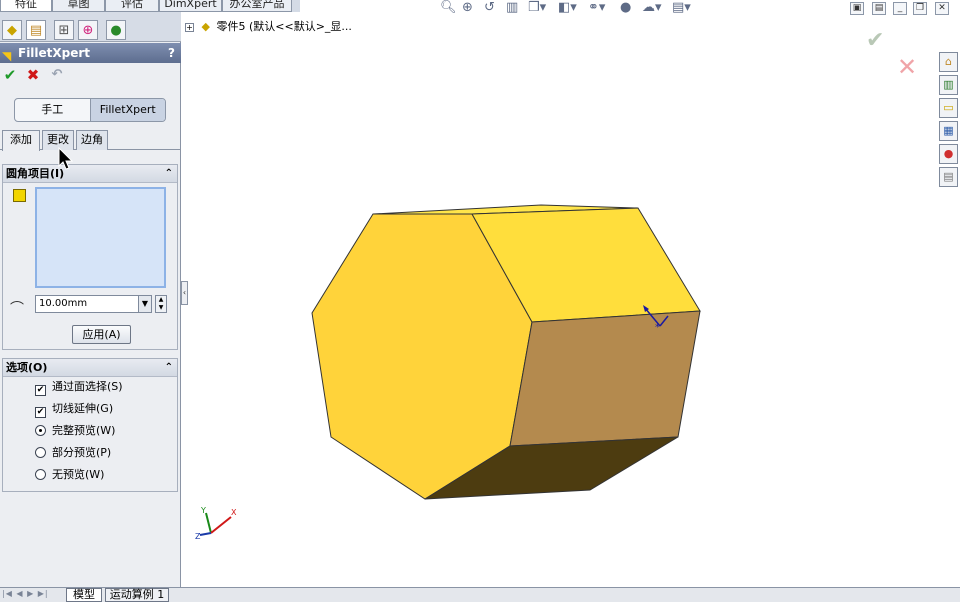 The height and width of the screenshot is (602, 960). Describe the element at coordinates (78, 474) in the screenshot. I see `option-label: 无预览(W)` at that location.